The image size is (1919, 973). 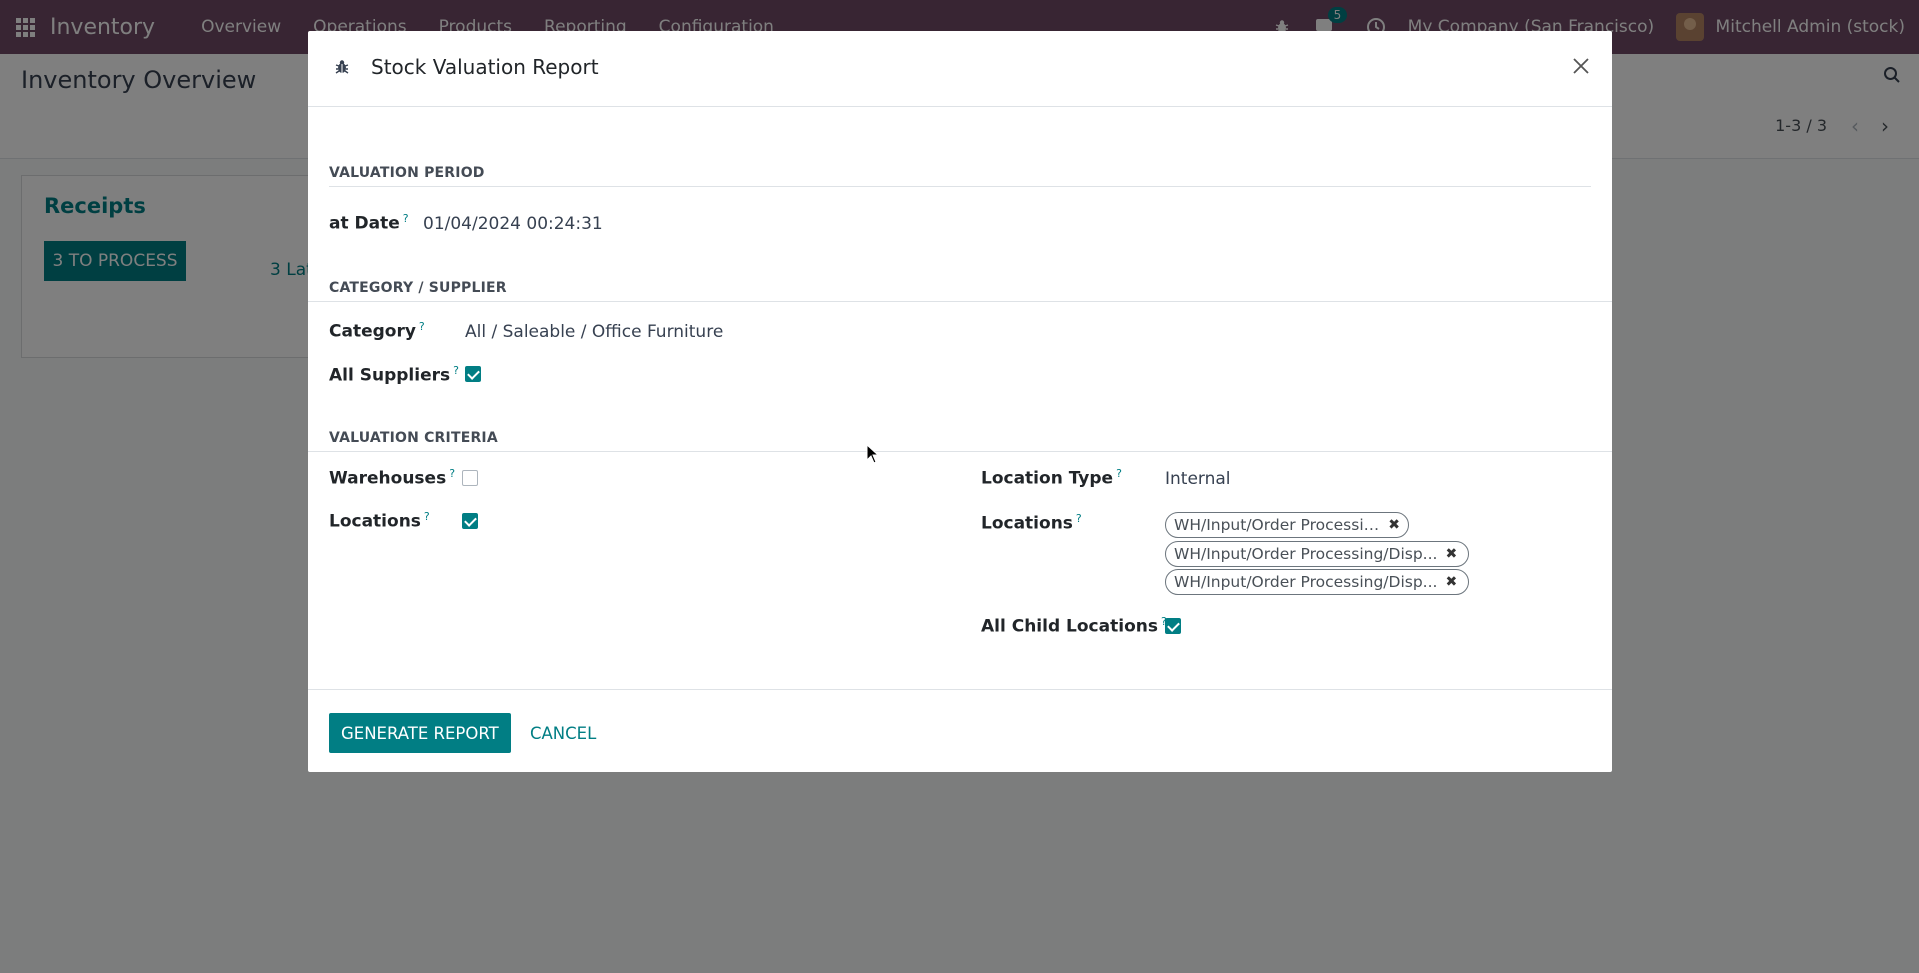 What do you see at coordinates (379, 521) in the screenshot?
I see `locations-toggle-label: Locations?` at bounding box center [379, 521].